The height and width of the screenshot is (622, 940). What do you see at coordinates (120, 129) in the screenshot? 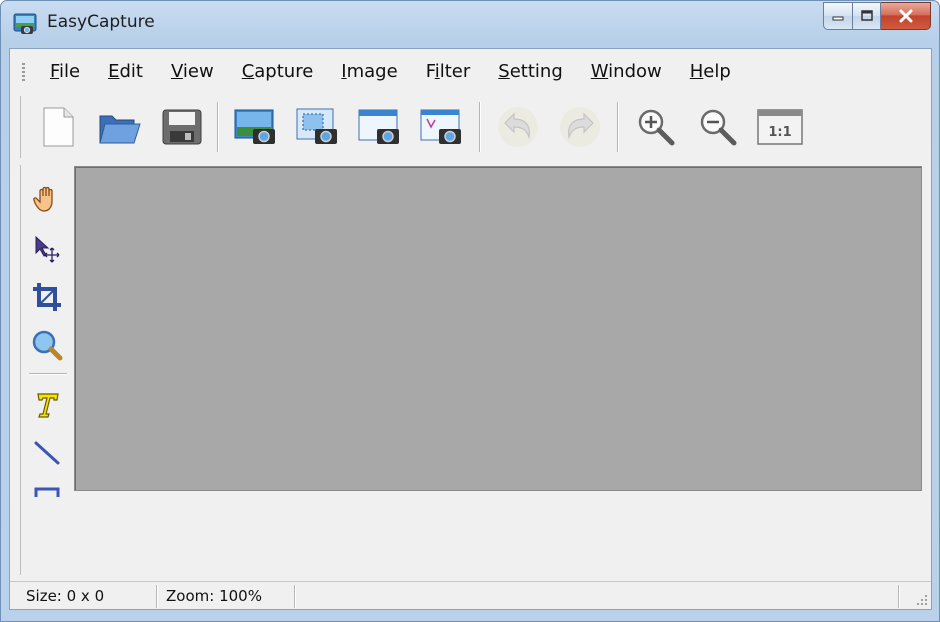
I see `open-folder-icon` at bounding box center [120, 129].